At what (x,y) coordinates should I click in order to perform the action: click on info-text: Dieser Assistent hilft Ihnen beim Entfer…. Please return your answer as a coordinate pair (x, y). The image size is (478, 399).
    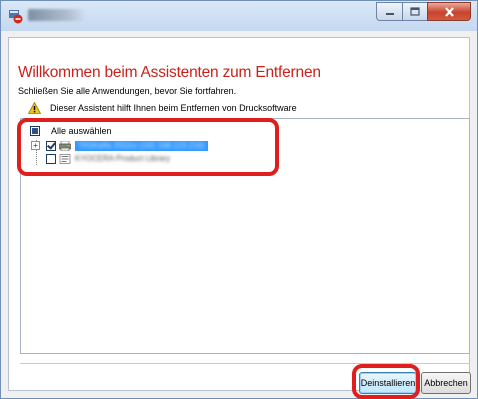
    Looking at the image, I should click on (173, 108).